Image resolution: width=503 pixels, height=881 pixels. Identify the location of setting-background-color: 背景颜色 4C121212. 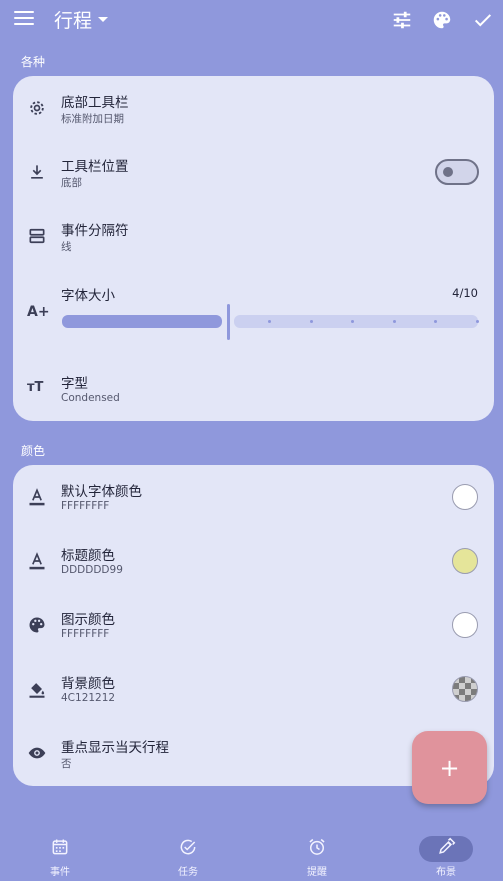
(253, 689).